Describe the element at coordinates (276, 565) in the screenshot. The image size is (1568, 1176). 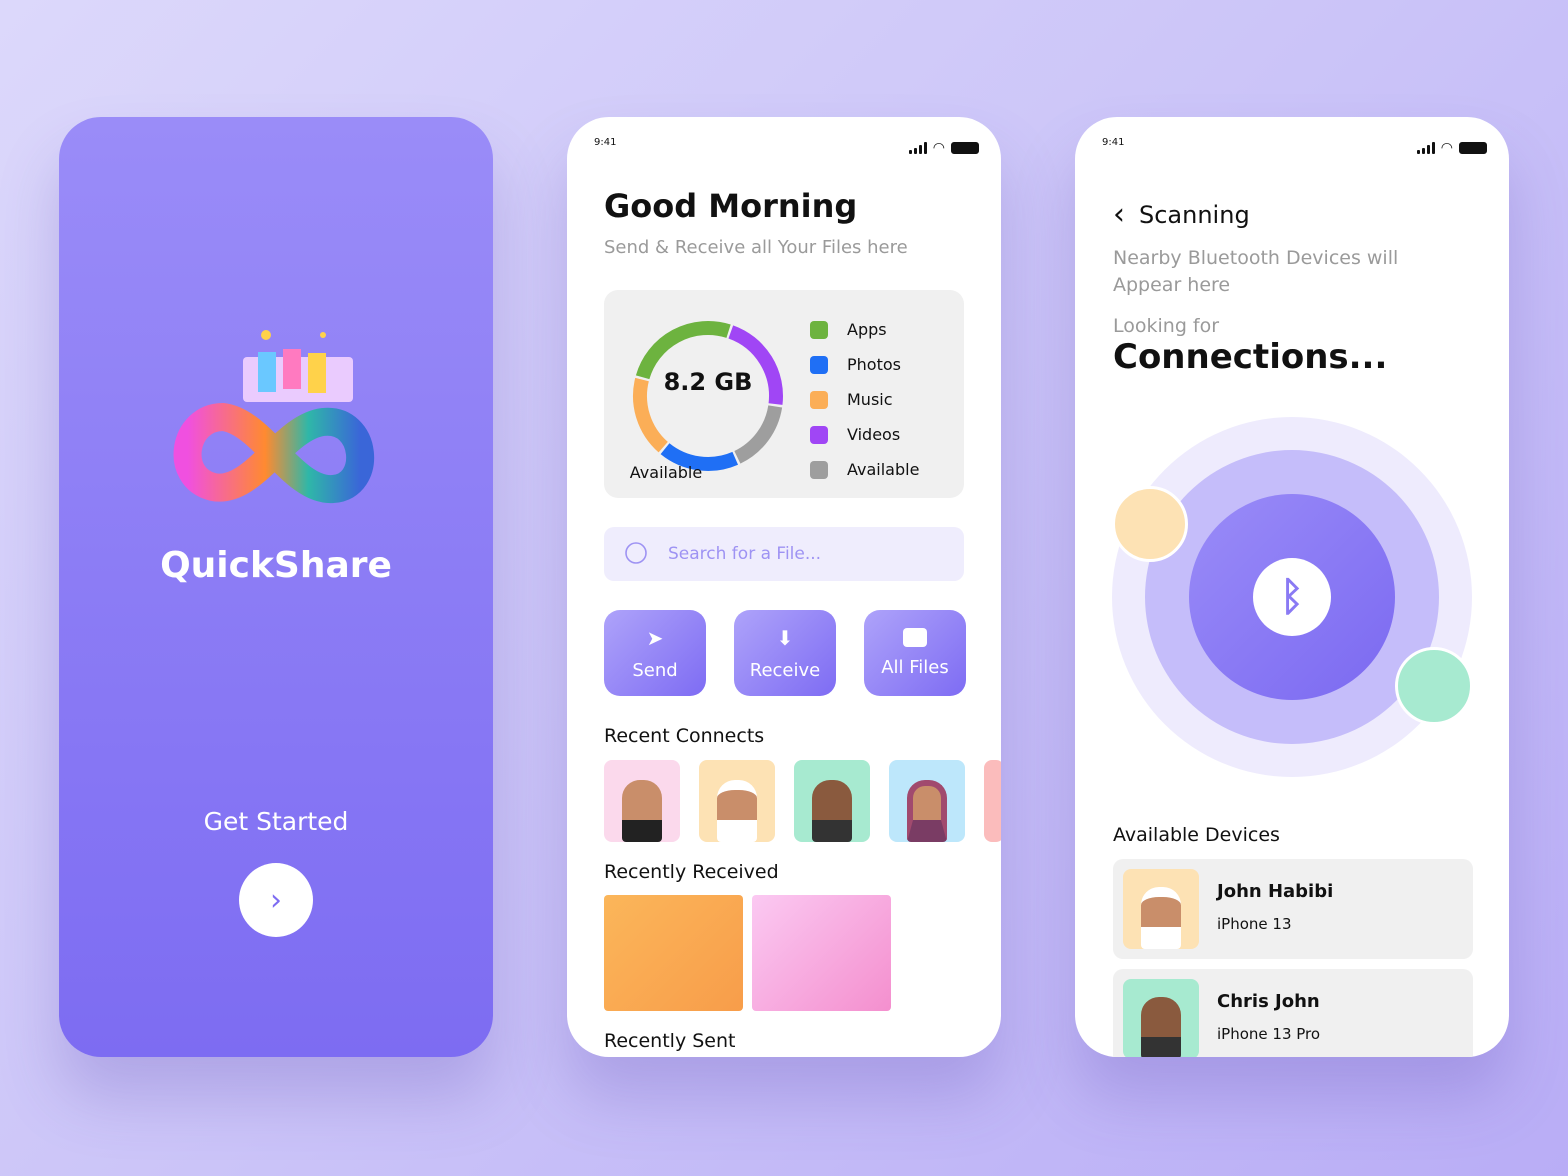
I see `app-name: QuickShare` at that location.